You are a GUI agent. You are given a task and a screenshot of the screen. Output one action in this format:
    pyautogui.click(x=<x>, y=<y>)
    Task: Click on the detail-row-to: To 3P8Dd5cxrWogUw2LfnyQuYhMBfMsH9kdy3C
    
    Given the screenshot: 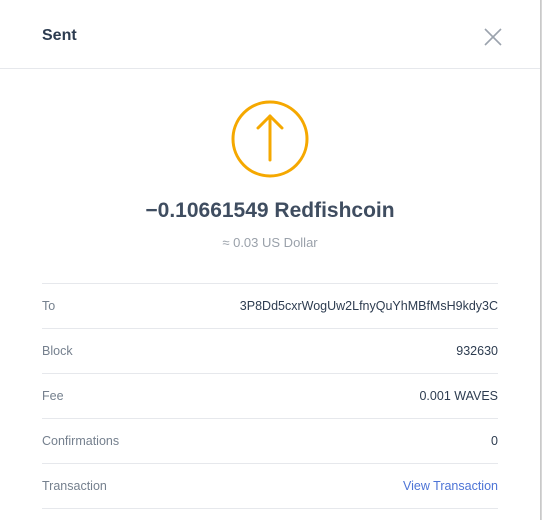 What is the action you would take?
    pyautogui.click(x=270, y=306)
    